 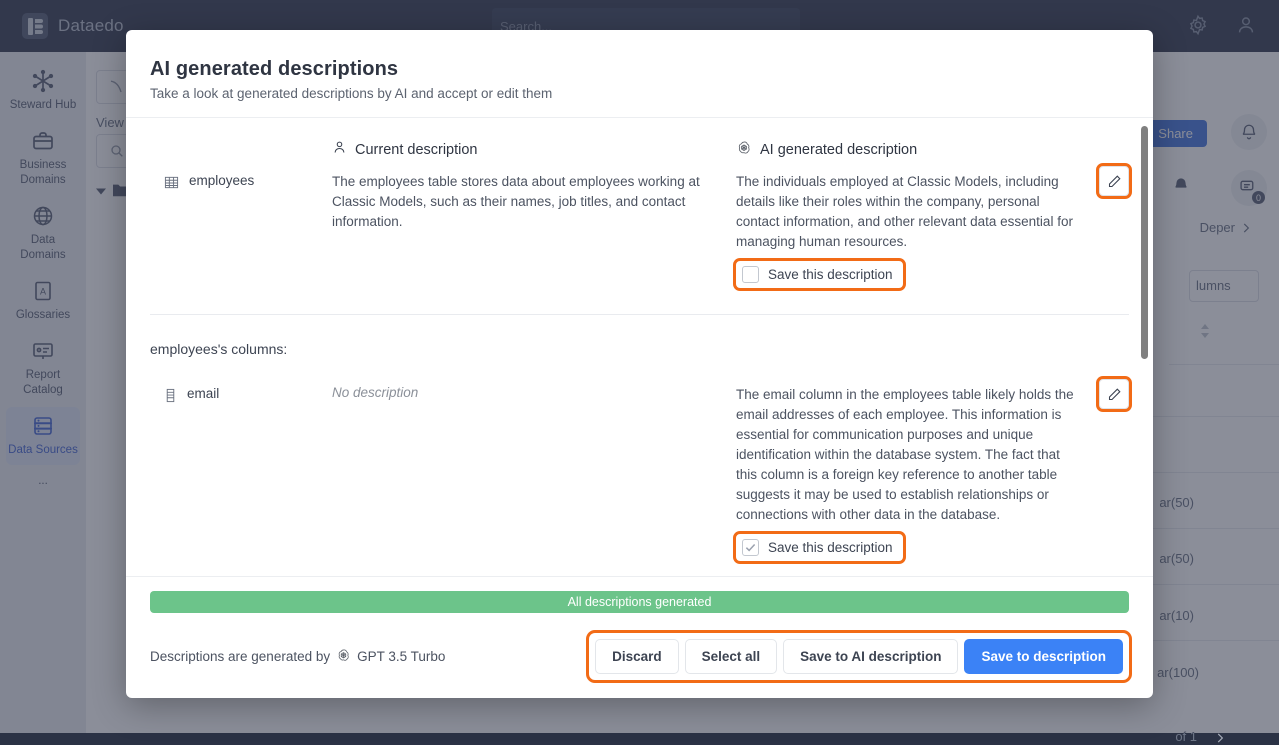 I want to click on dialog-title: AI generated descriptions, so click(x=639, y=69).